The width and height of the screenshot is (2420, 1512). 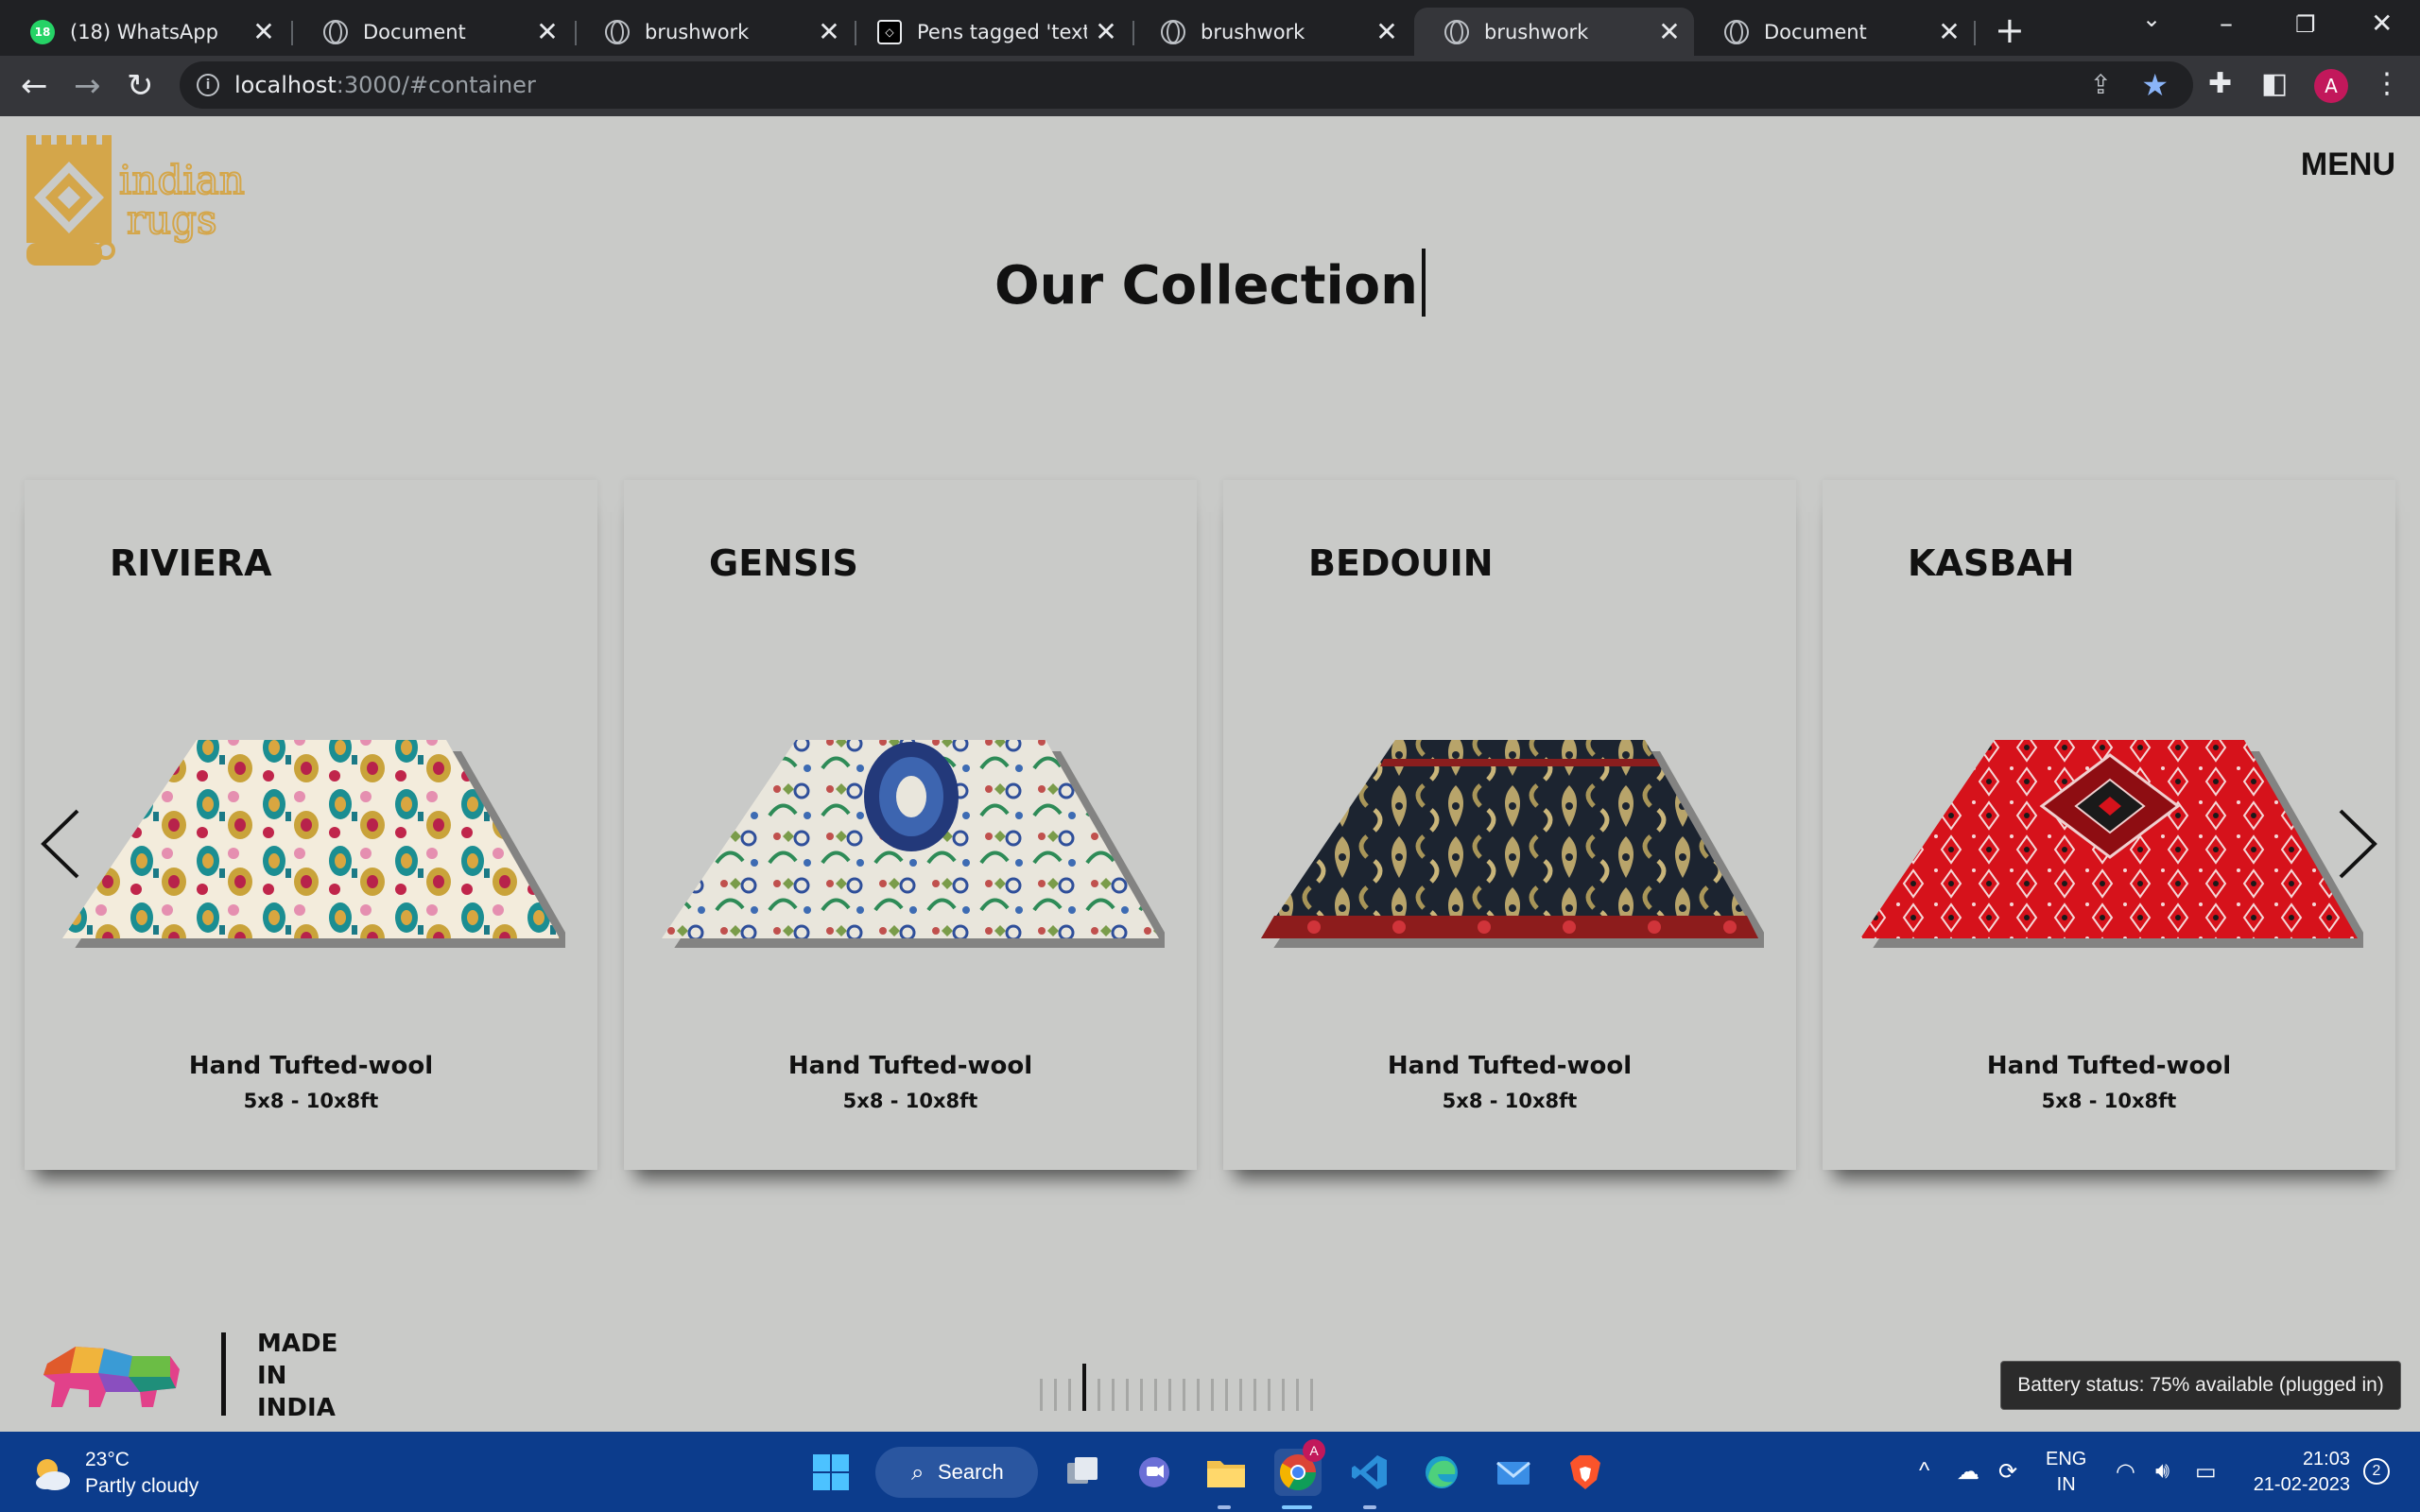 I want to click on tab-brushwork-active: brushwork ✕, so click(x=1554, y=32).